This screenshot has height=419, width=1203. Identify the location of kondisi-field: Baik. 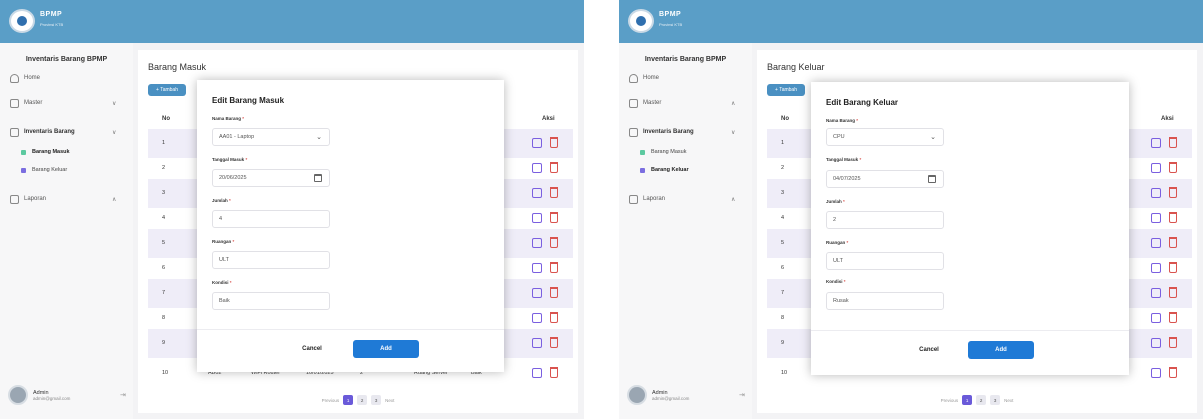
(271, 301).